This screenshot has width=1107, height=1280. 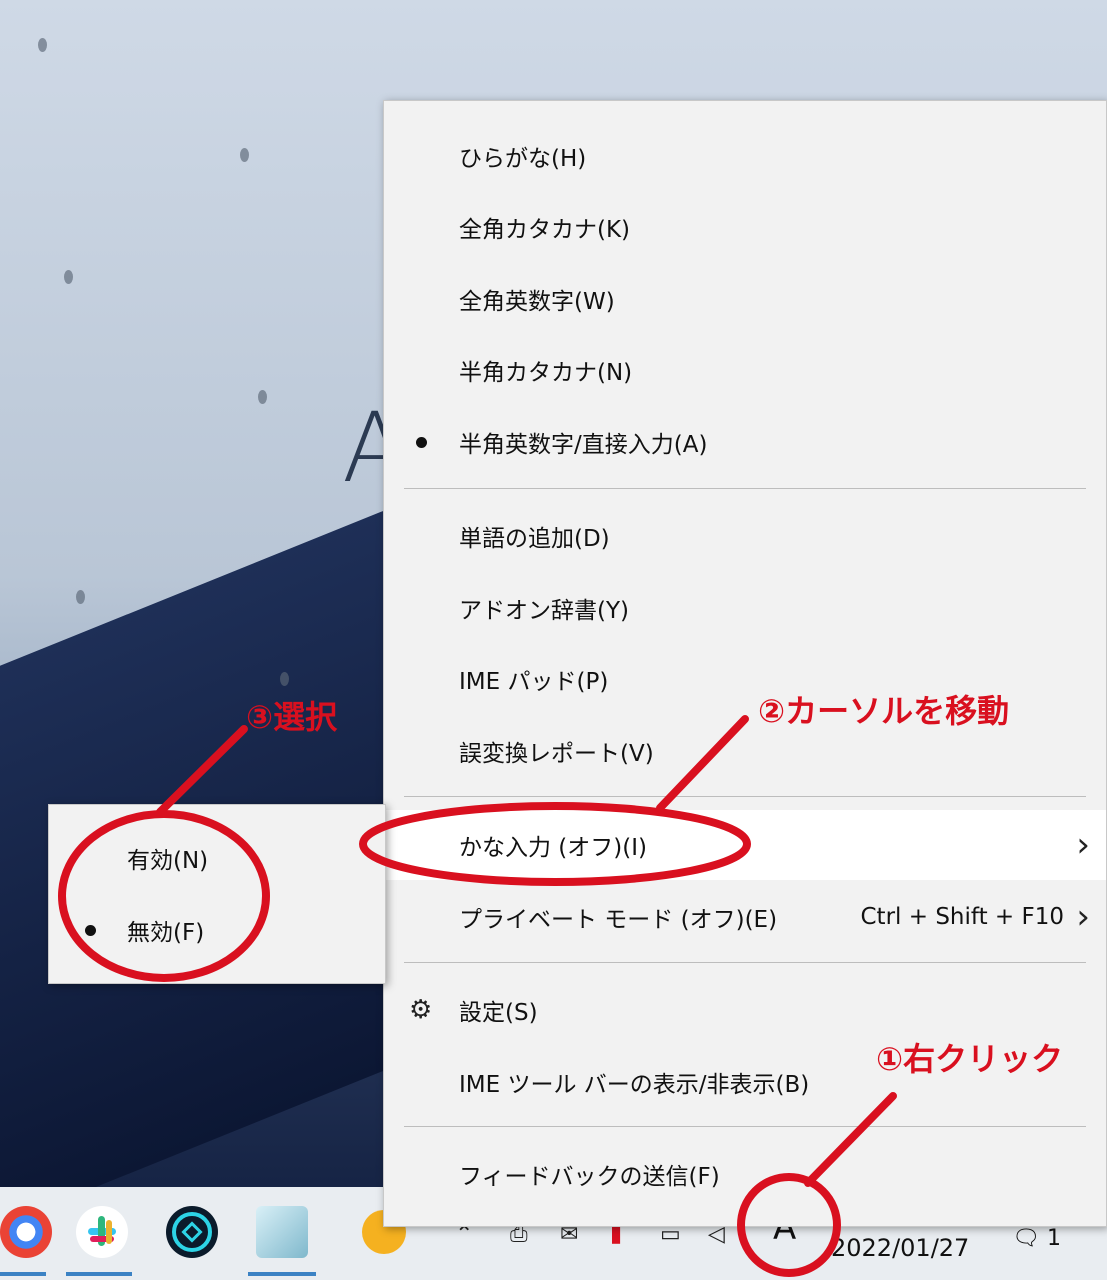 I want to click on pointer-line-step1, so click(x=850, y=1139).